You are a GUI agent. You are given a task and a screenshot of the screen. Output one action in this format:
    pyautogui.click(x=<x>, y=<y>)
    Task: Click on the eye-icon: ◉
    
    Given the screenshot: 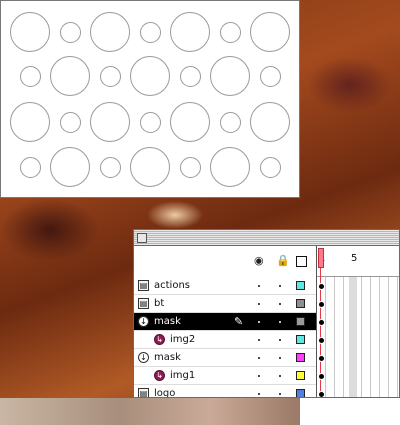 What is the action you would take?
    pyautogui.click(x=259, y=260)
    